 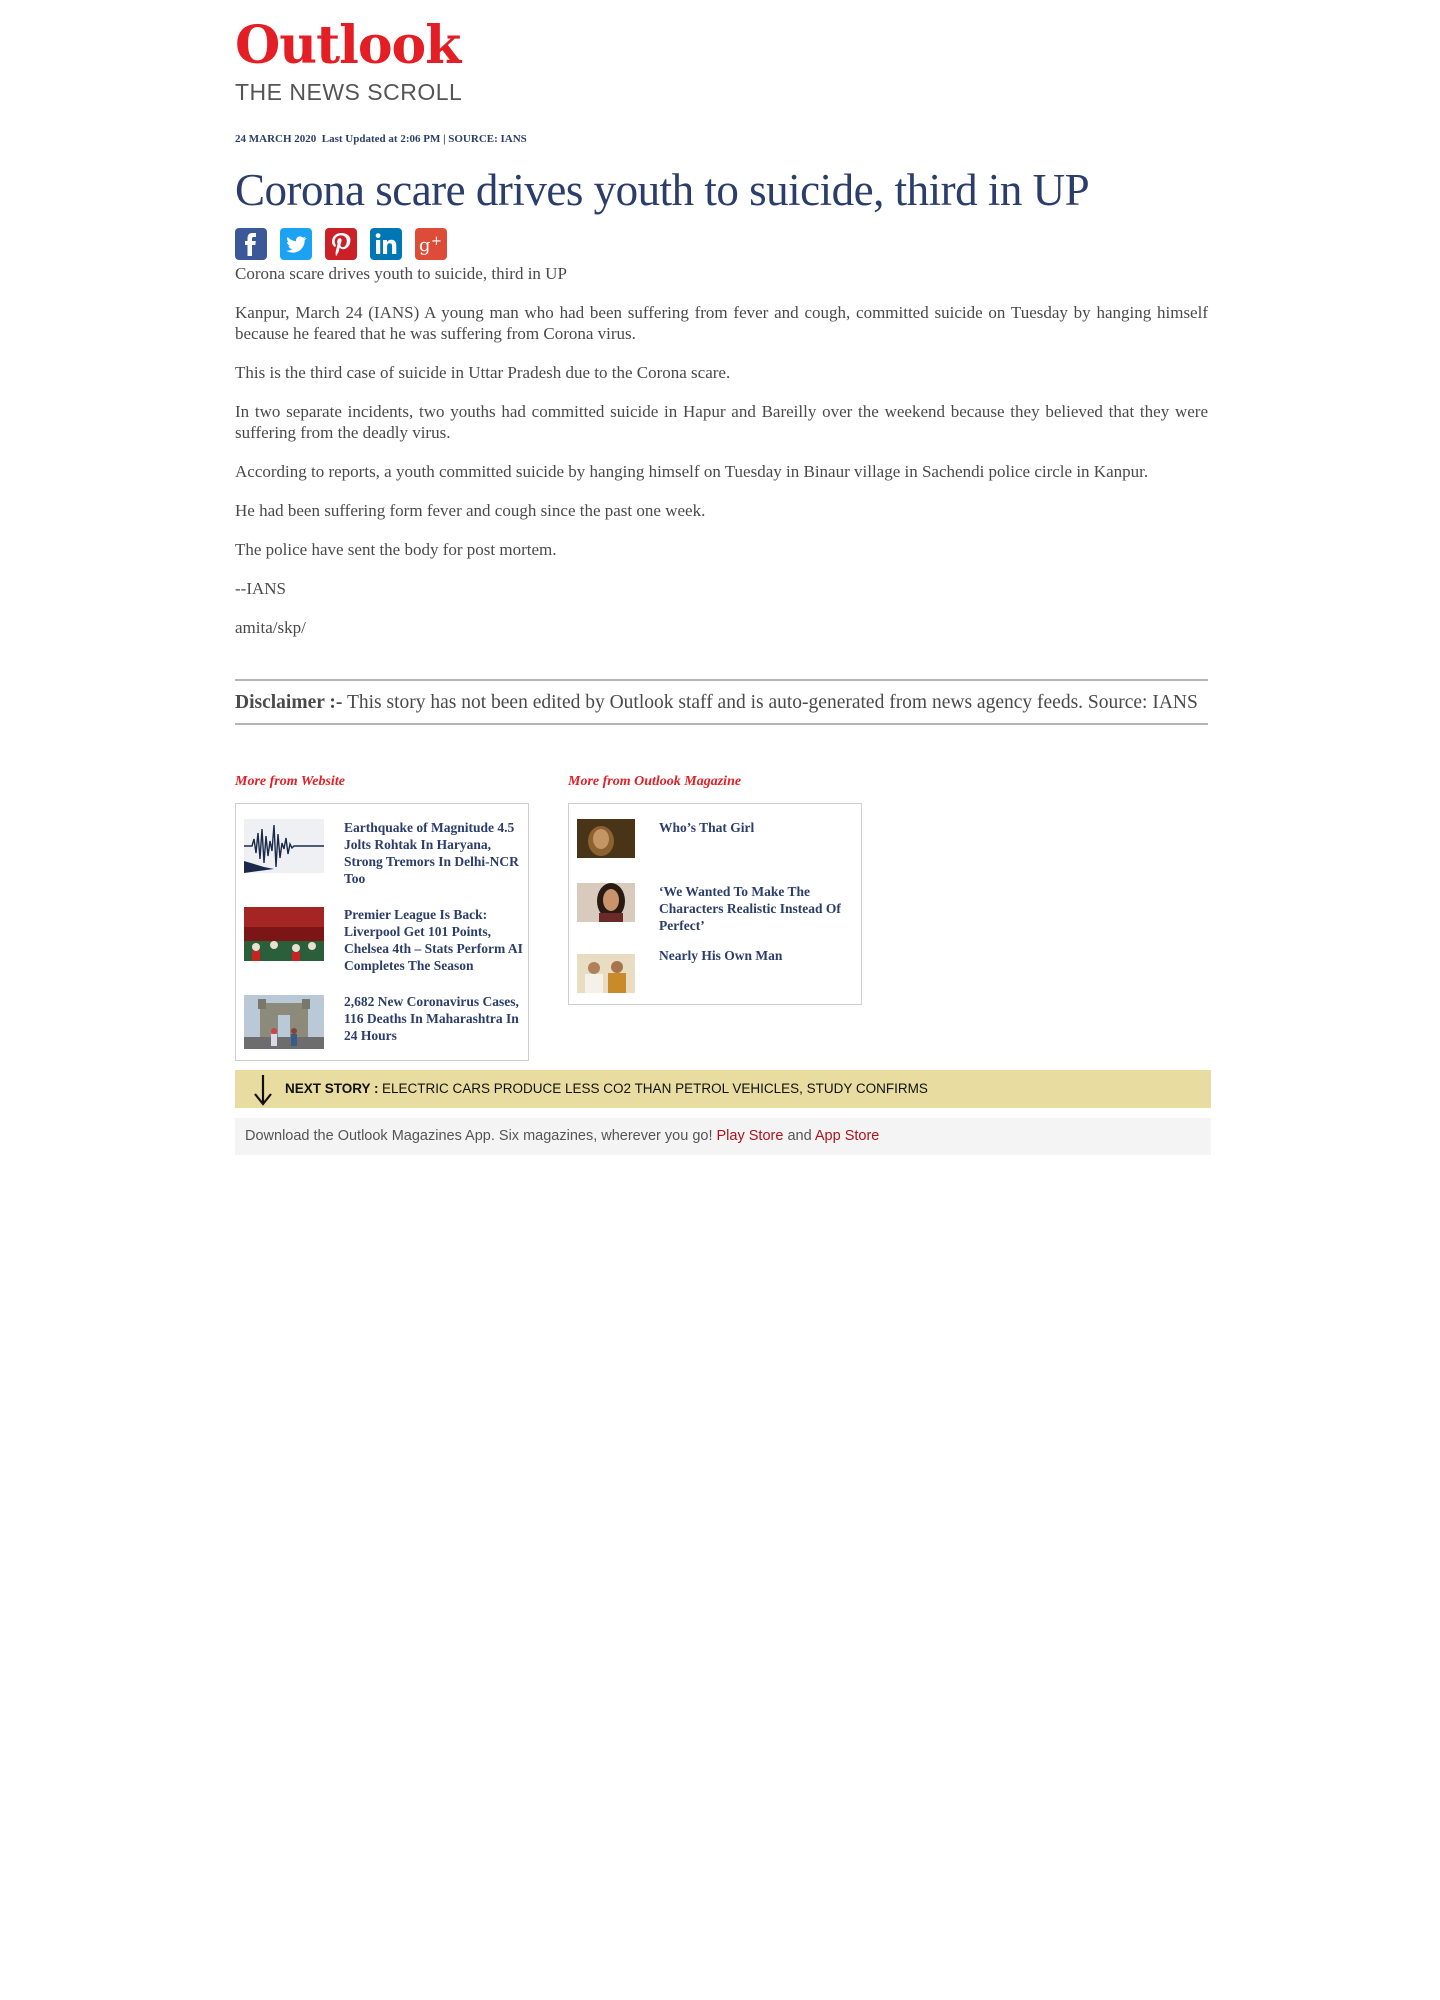 What do you see at coordinates (284, 934) in the screenshot?
I see `thumbnail-football-crowd` at bounding box center [284, 934].